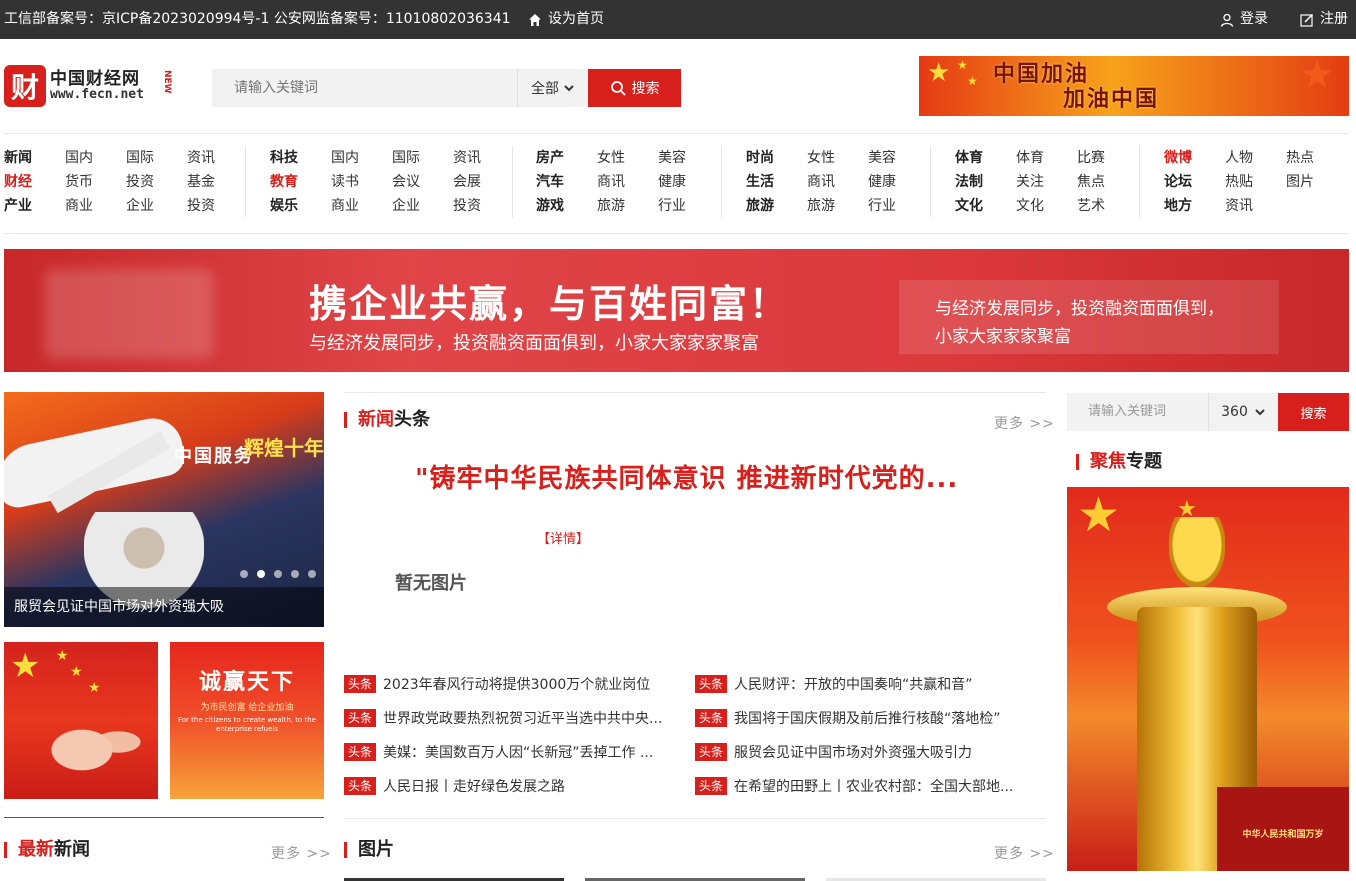 The image size is (1356, 881). Describe the element at coordinates (1194, 182) in the screenshot. I see `nav-link: 论坛` at that location.